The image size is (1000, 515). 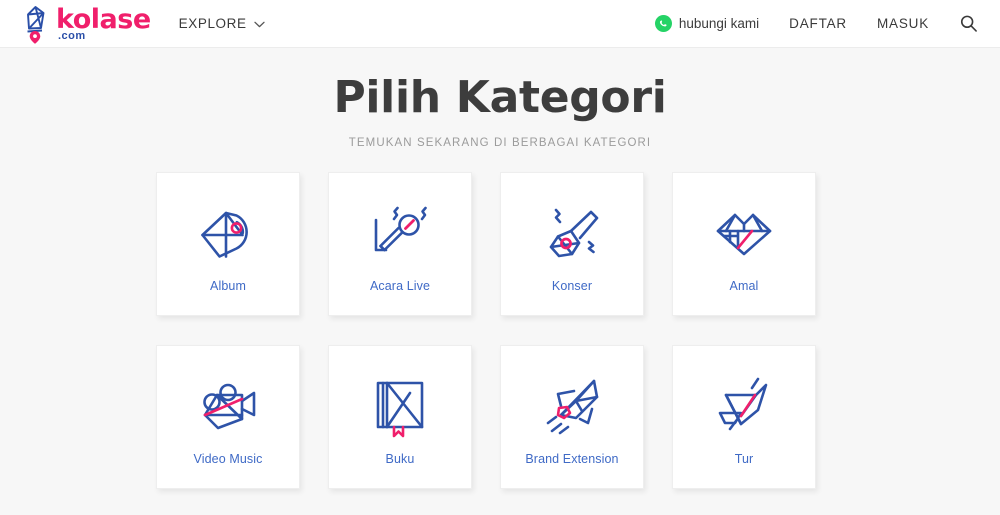 I want to click on category-card-label: Video Music, so click(x=228, y=459).